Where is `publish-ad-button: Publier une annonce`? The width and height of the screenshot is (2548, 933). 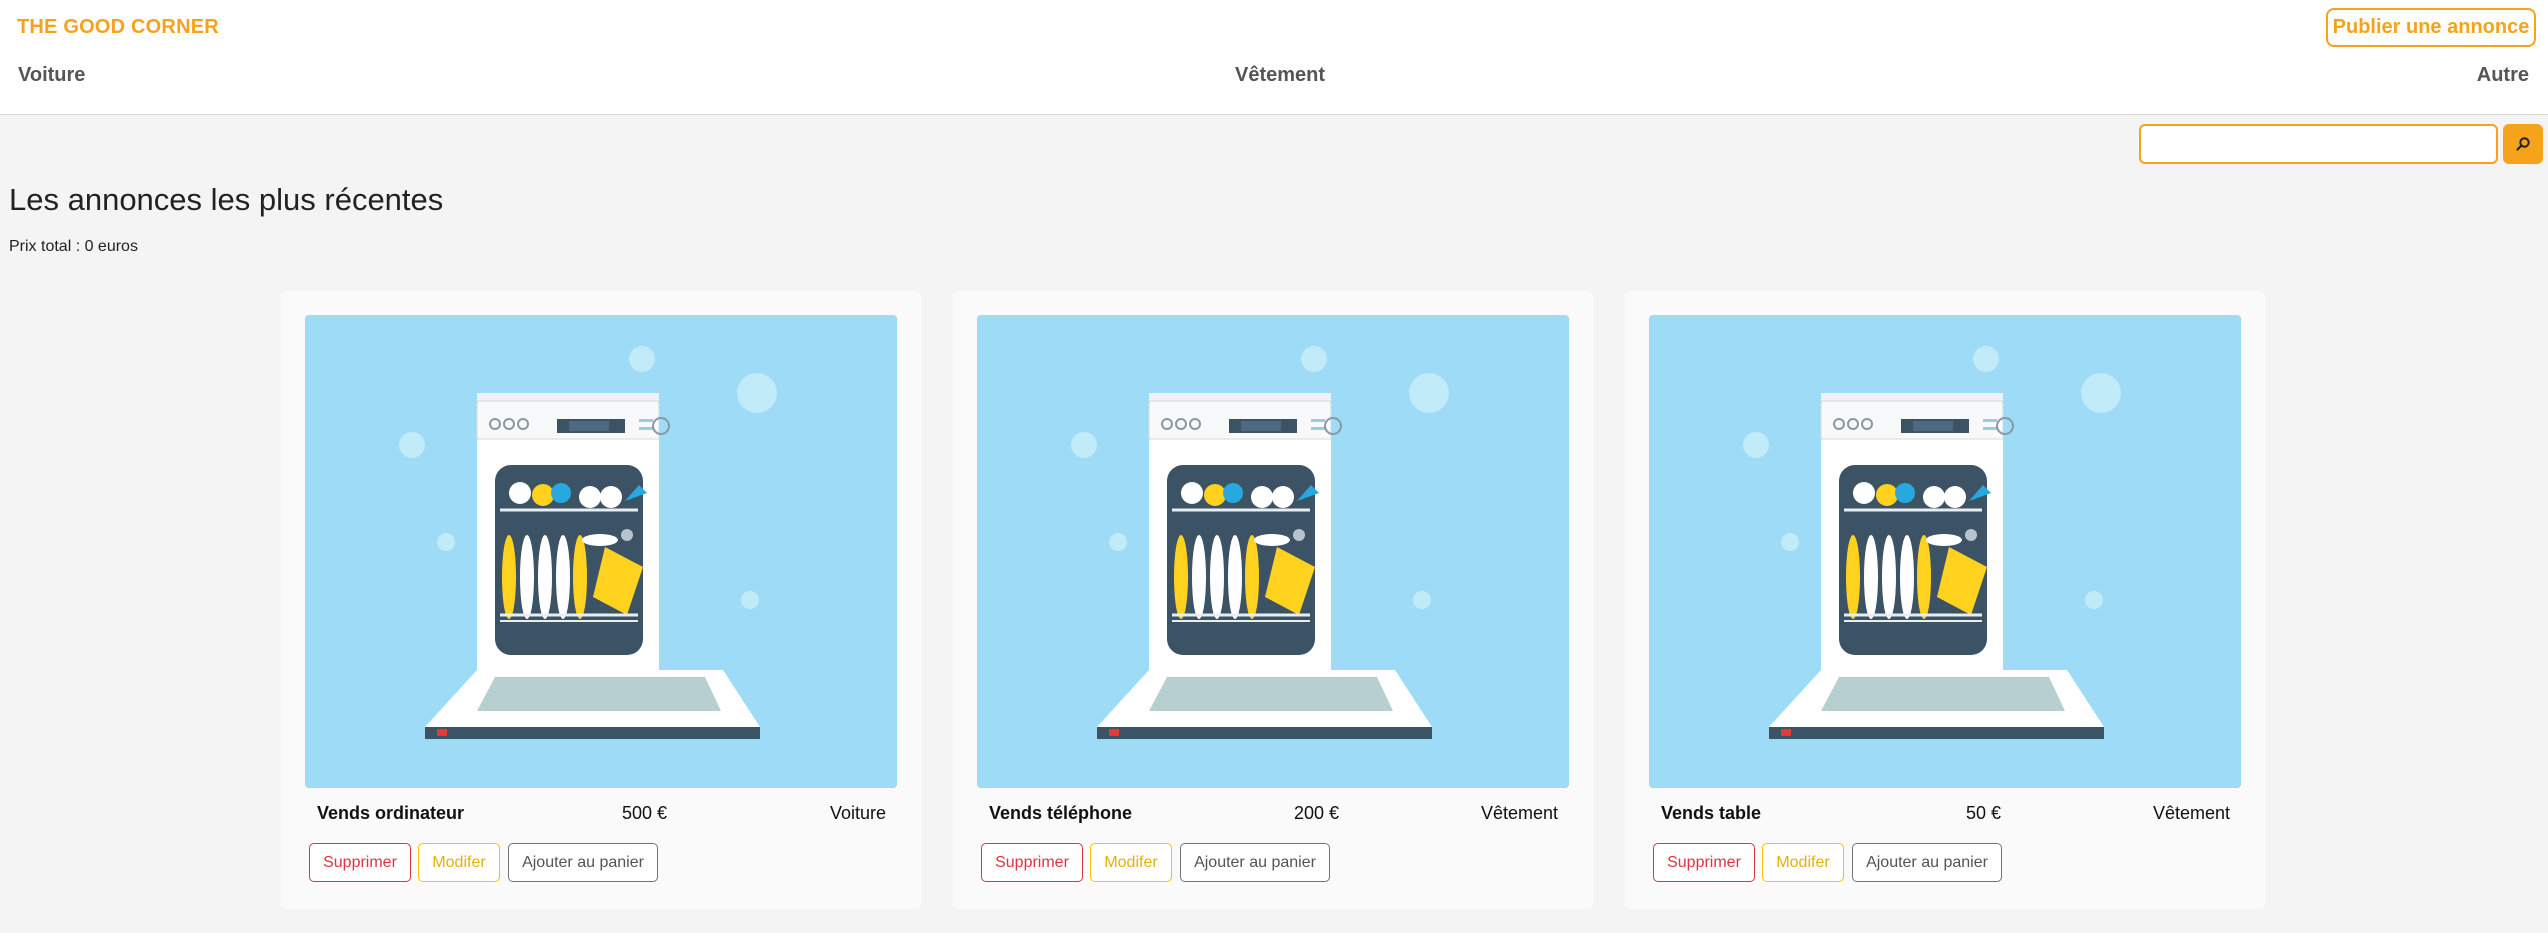
publish-ad-button: Publier une annonce is located at coordinates (2431, 27).